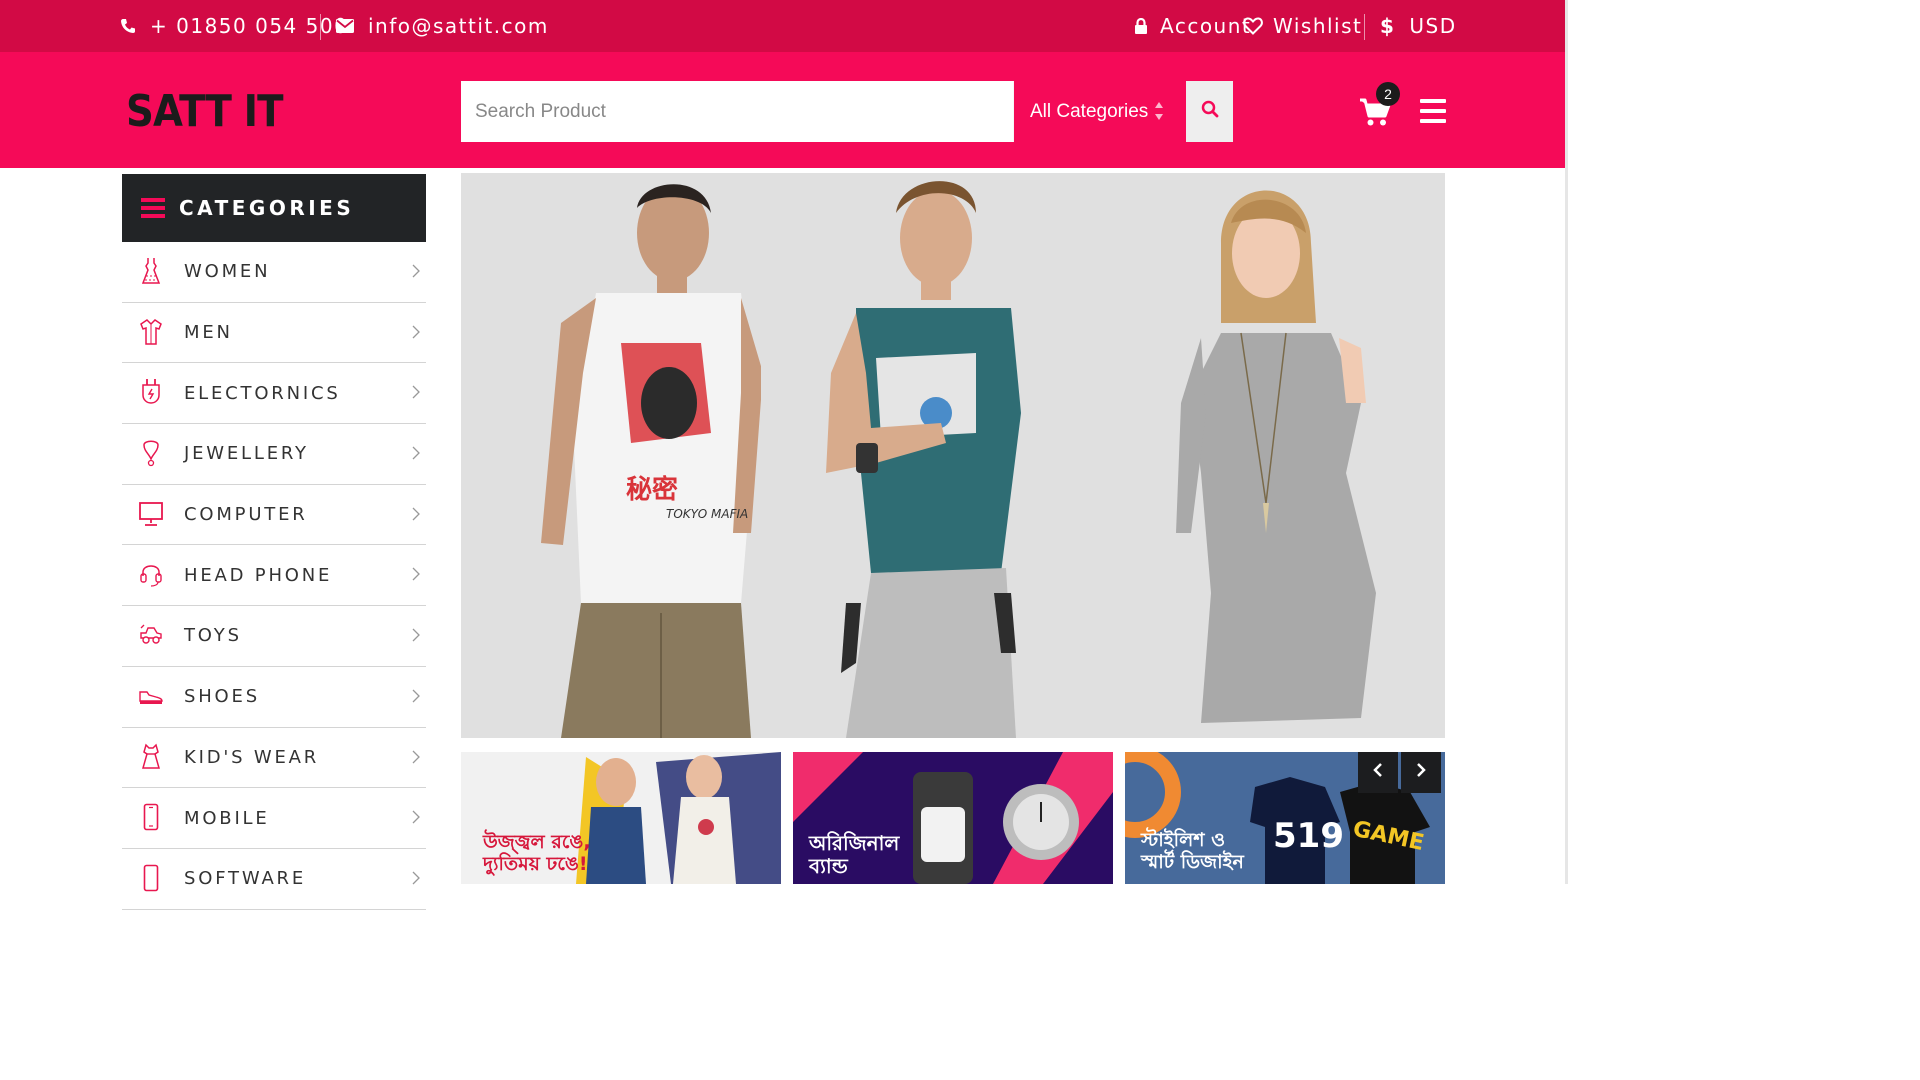 The width and height of the screenshot is (1920, 1080). Describe the element at coordinates (1388, 26) in the screenshot. I see `dollar-icon: $` at that location.